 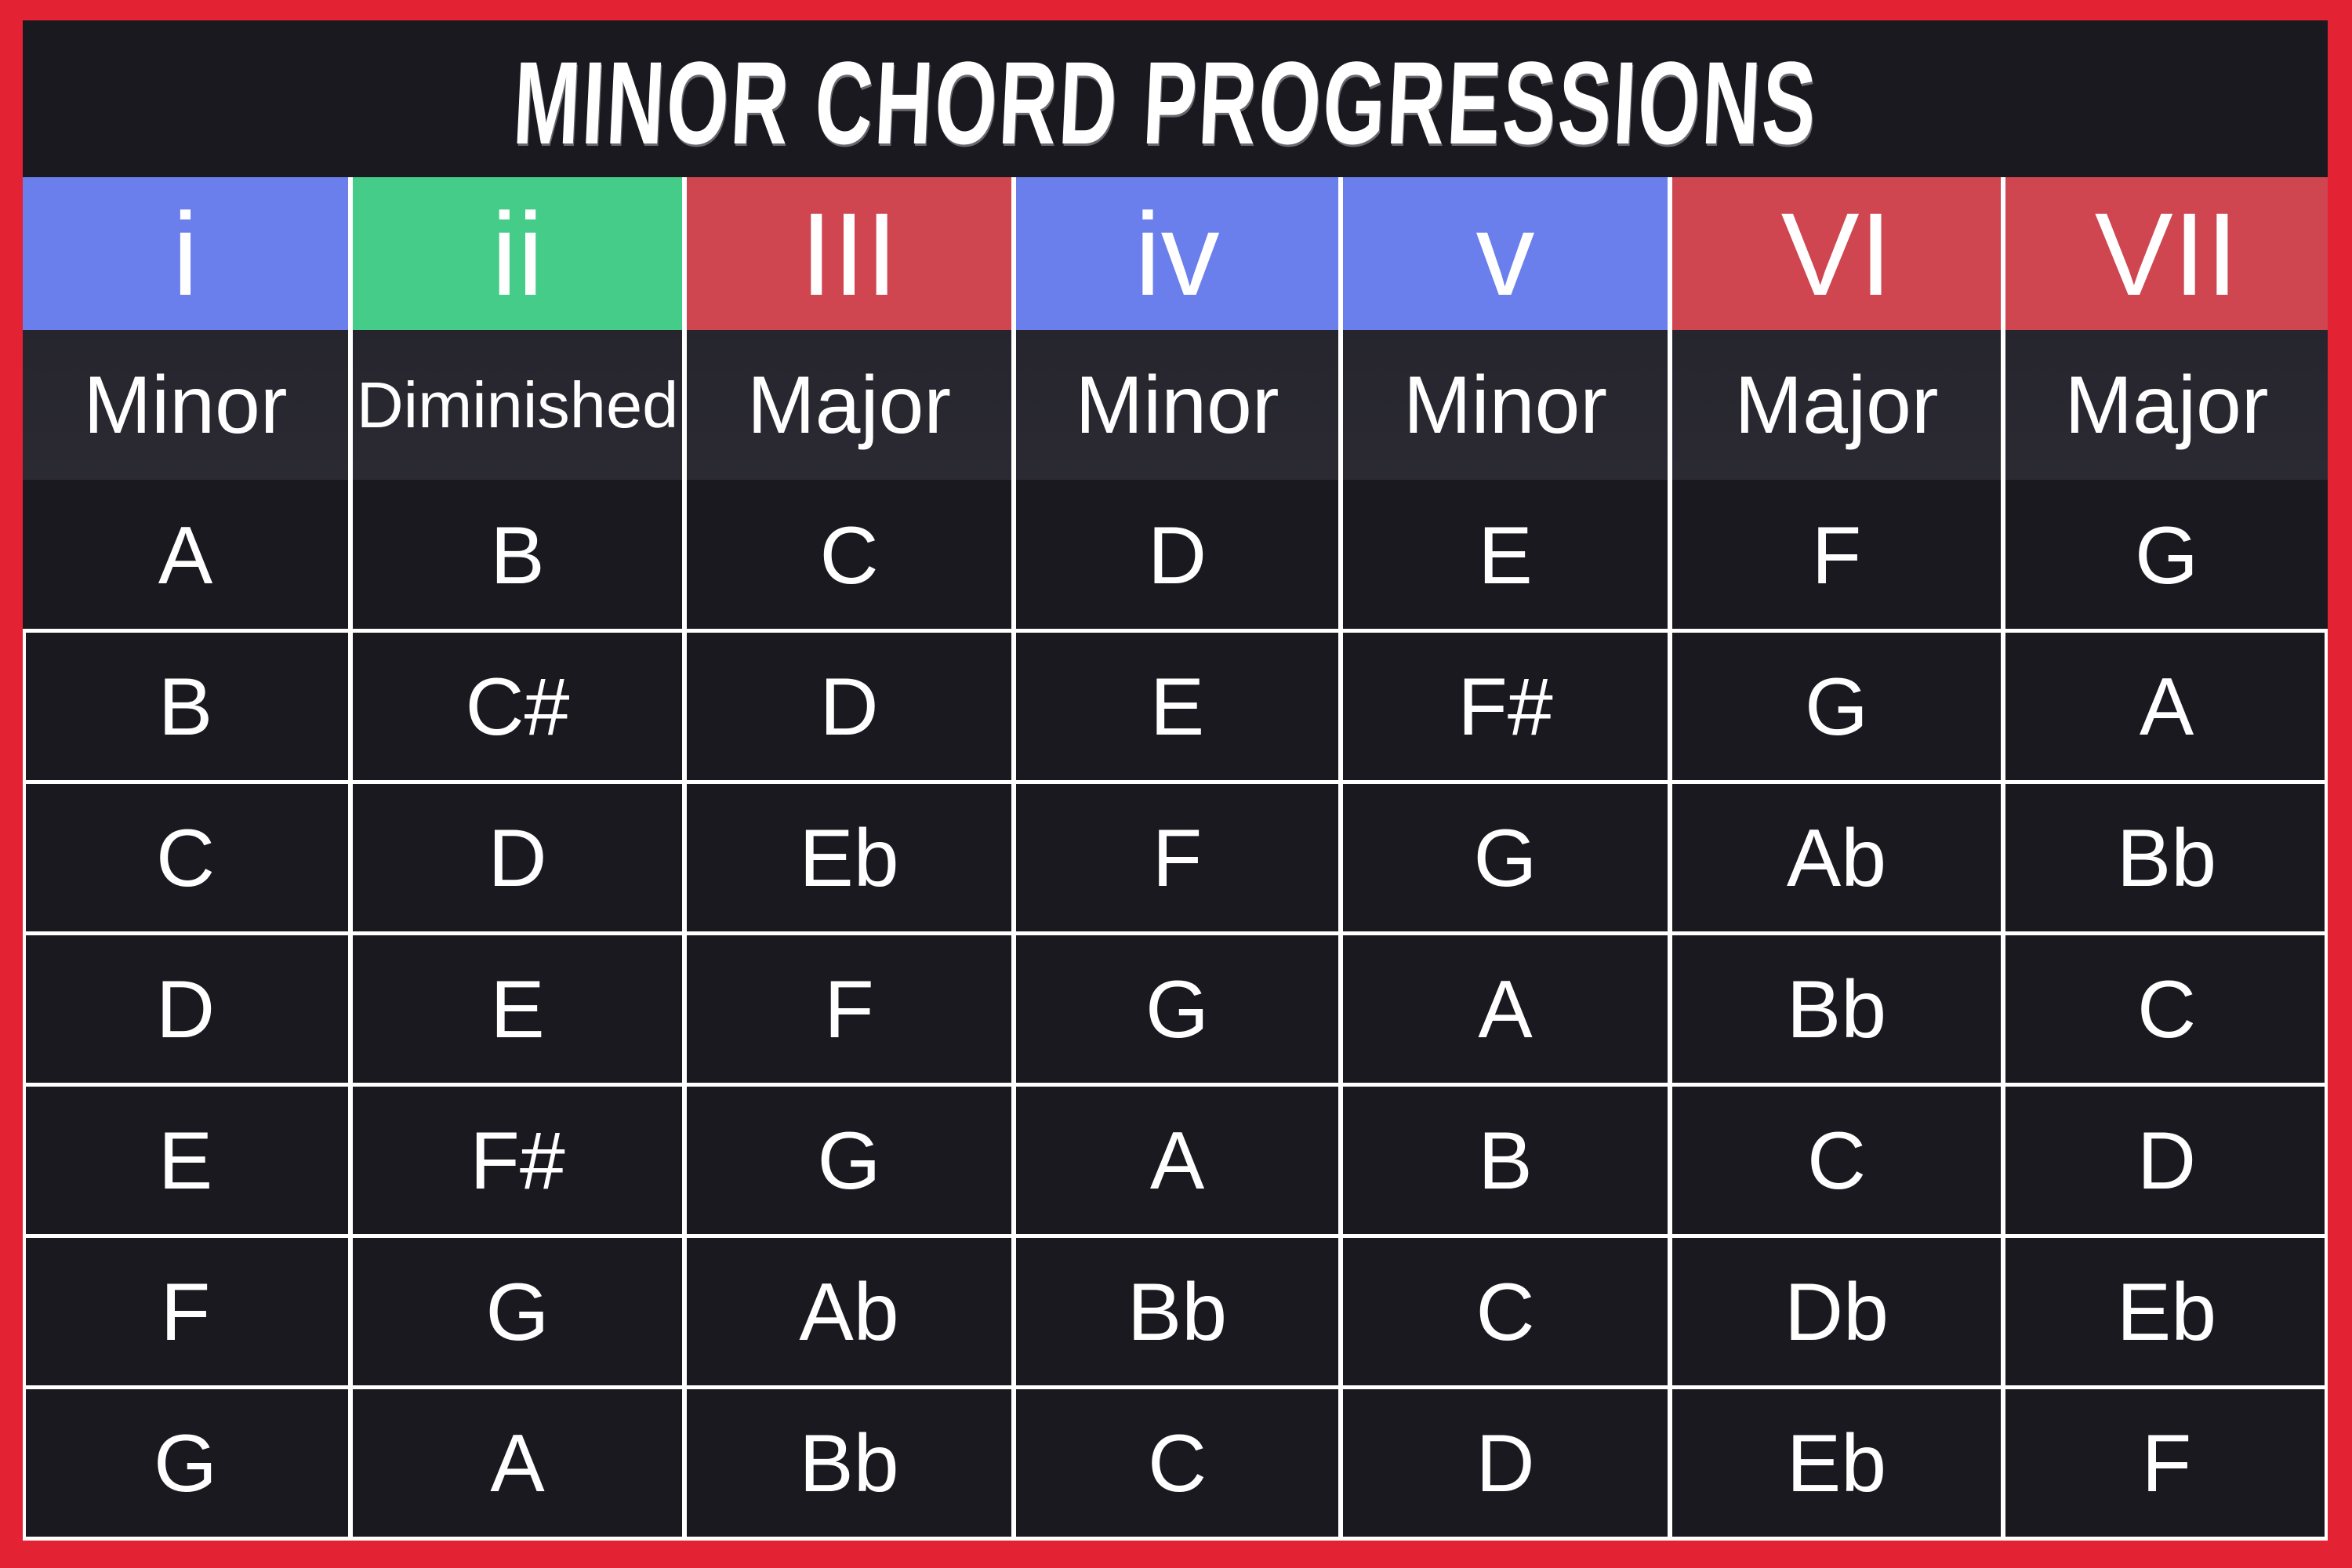 I want to click on chord-quality-vii: Major, so click(x=2166, y=405).